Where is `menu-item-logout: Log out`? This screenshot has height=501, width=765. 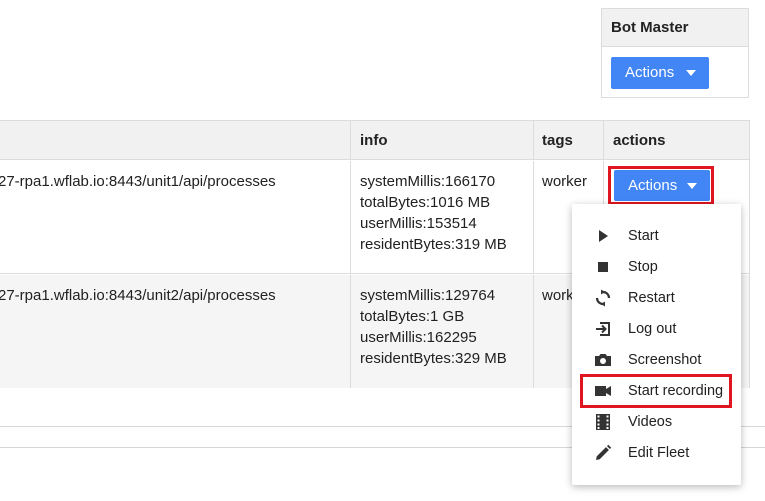 menu-item-logout: Log out is located at coordinates (656, 329).